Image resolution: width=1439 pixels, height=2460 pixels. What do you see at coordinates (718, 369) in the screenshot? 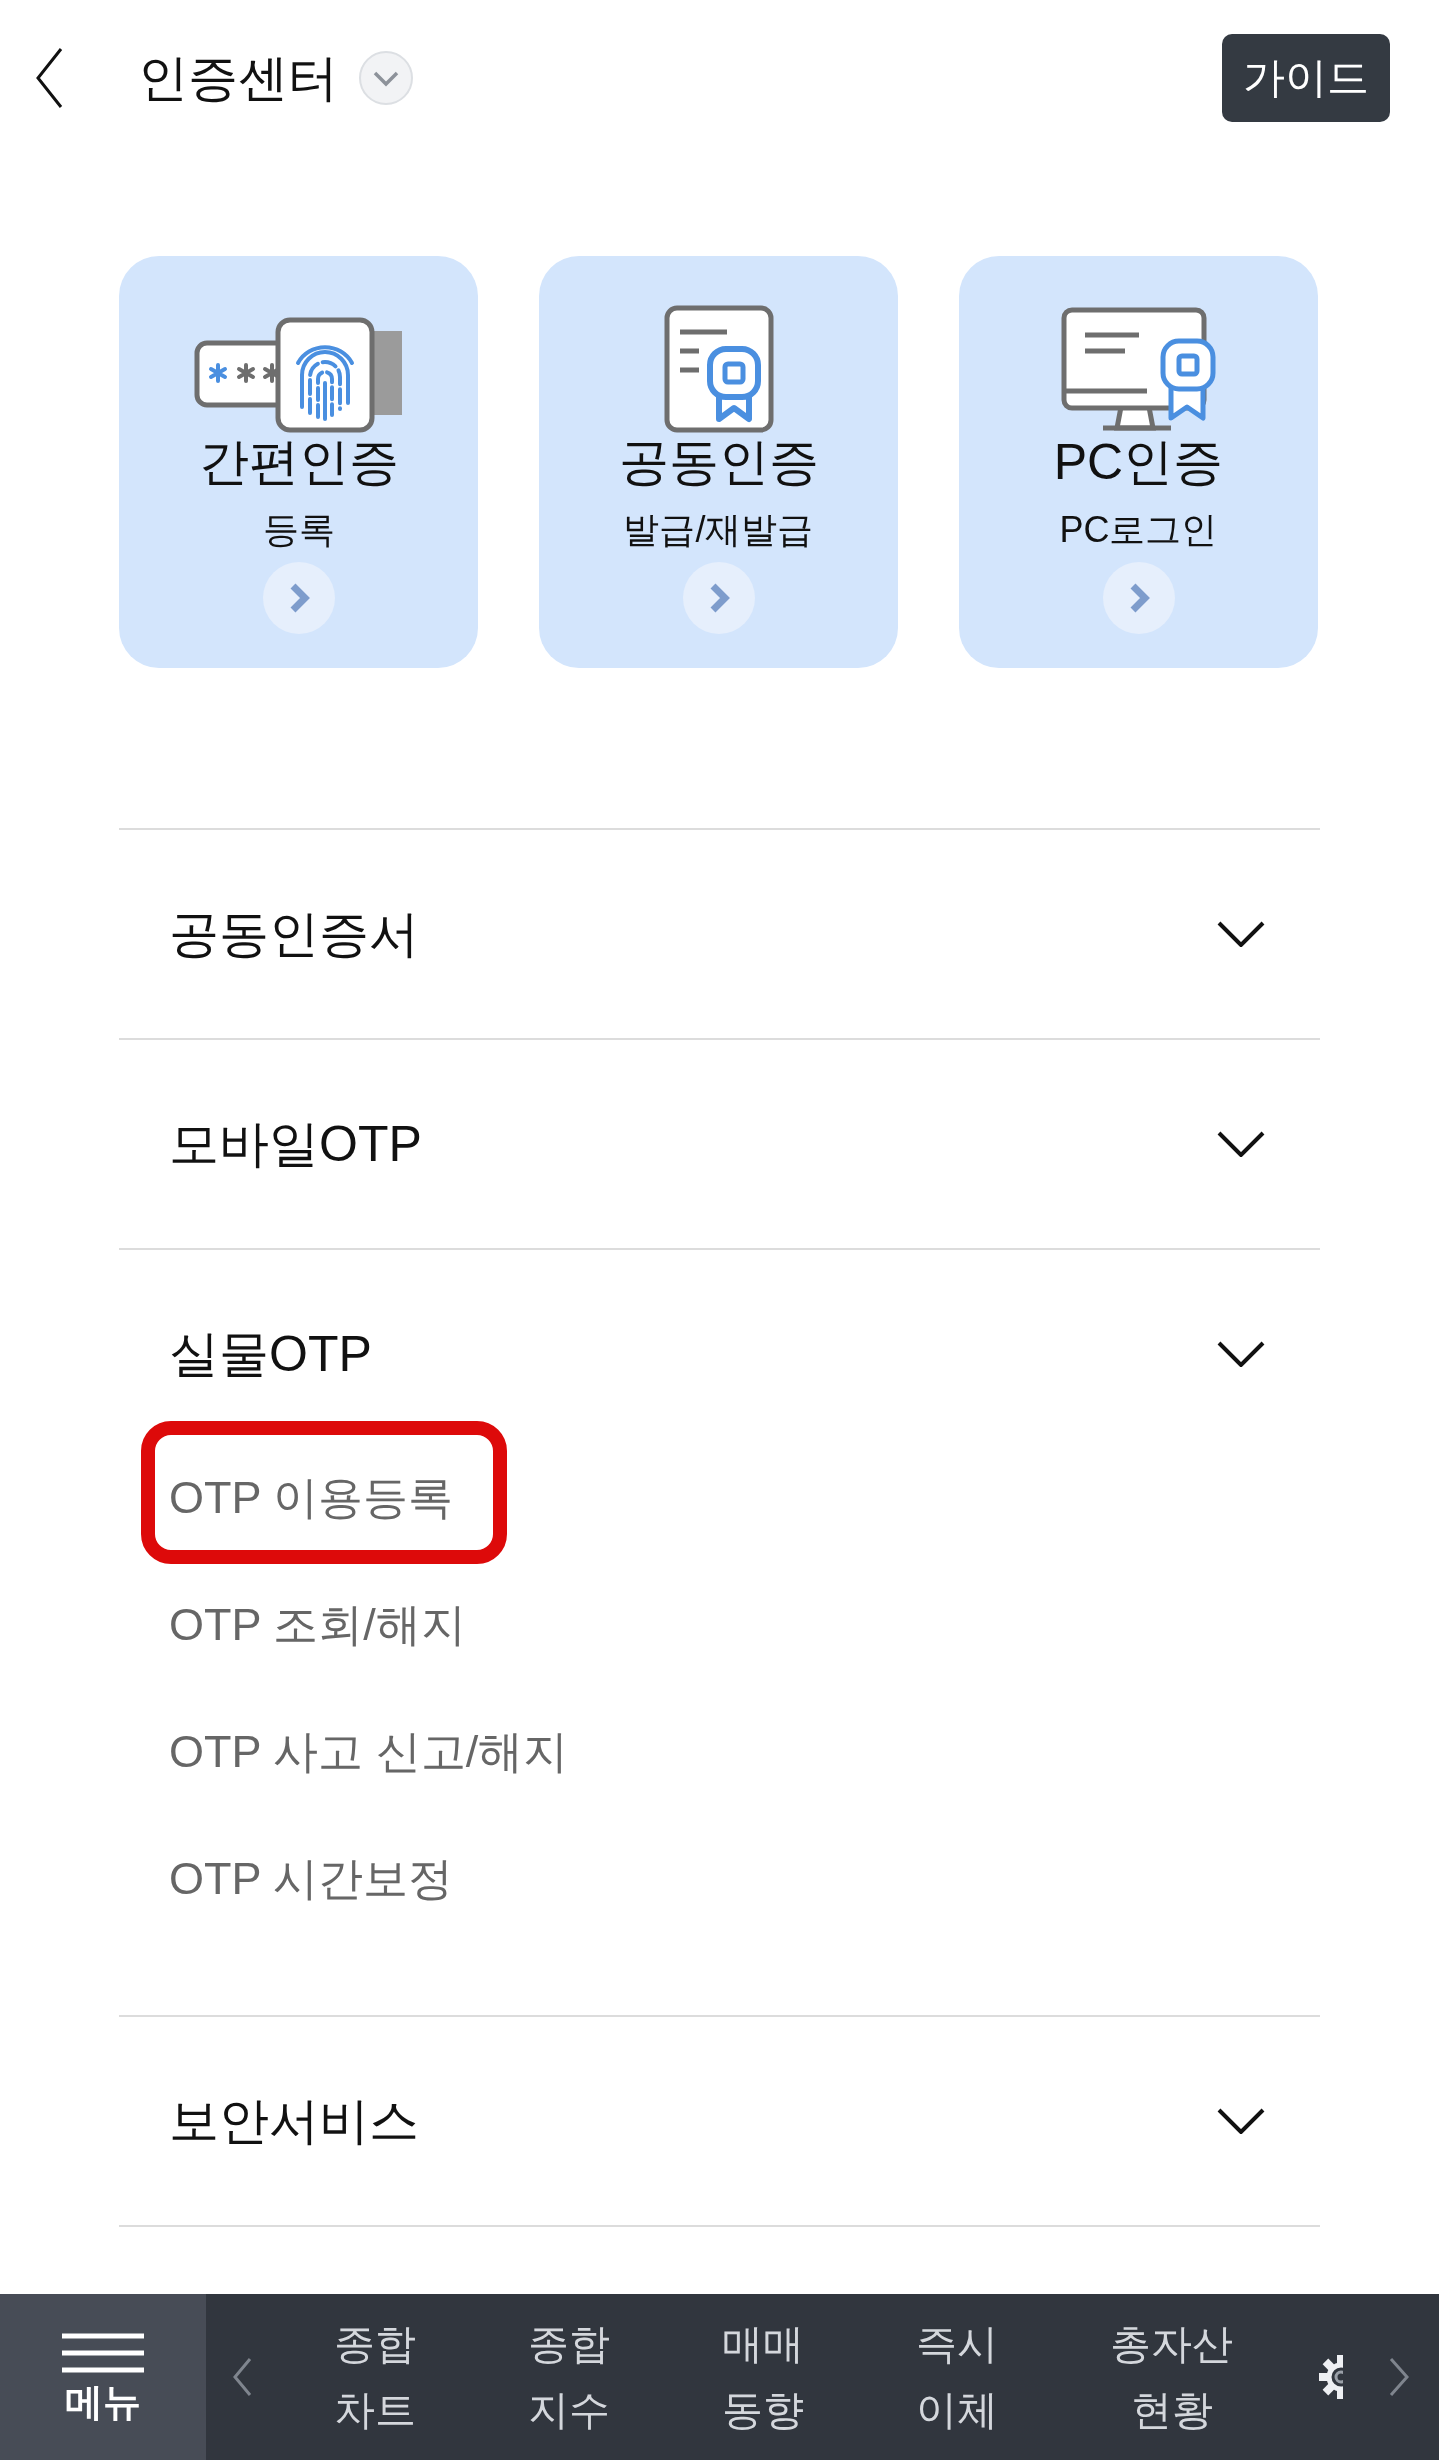
I see `certificate-icon` at bounding box center [718, 369].